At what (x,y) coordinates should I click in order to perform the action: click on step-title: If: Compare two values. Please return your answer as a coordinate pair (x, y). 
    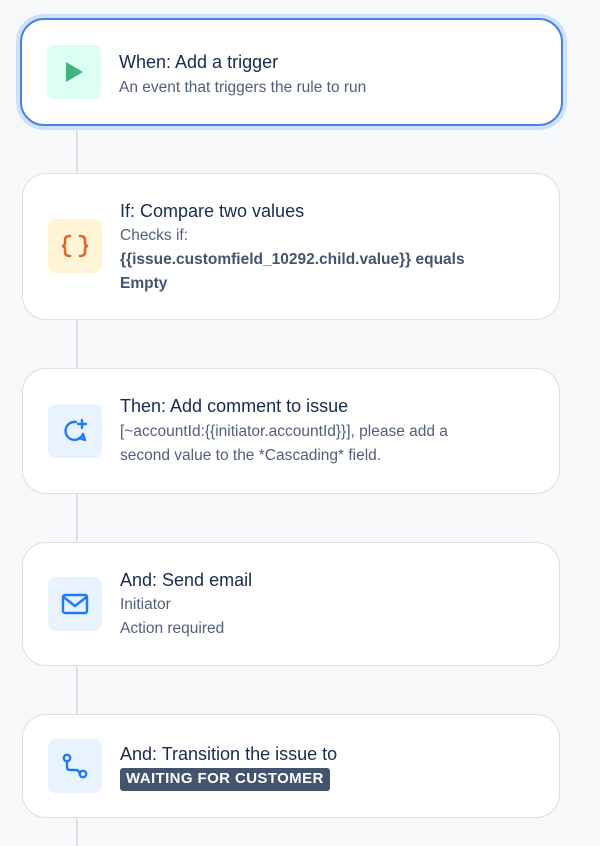
    Looking at the image, I should click on (212, 211).